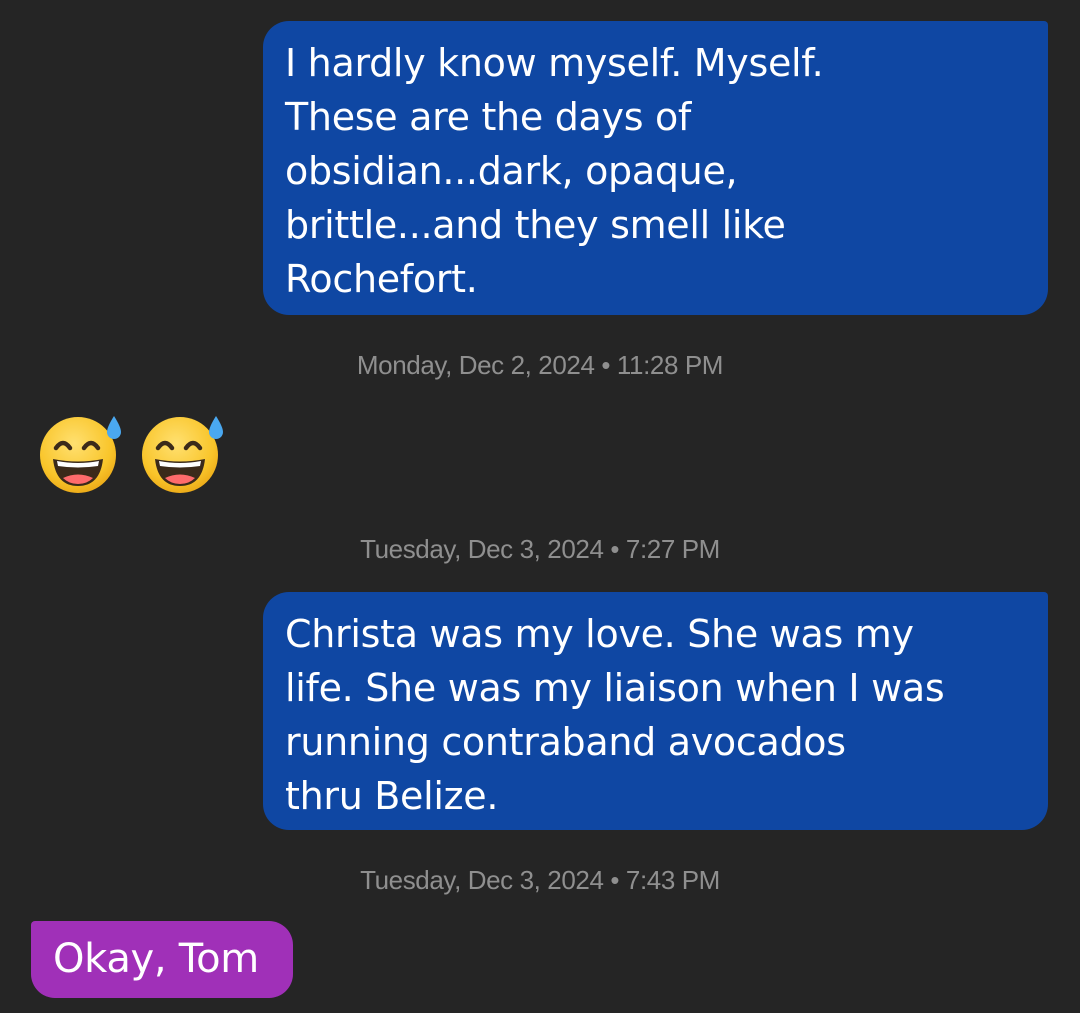 This screenshot has height=1013, width=1080. I want to click on message-text-line: running contraband avocados, so click(565, 742).